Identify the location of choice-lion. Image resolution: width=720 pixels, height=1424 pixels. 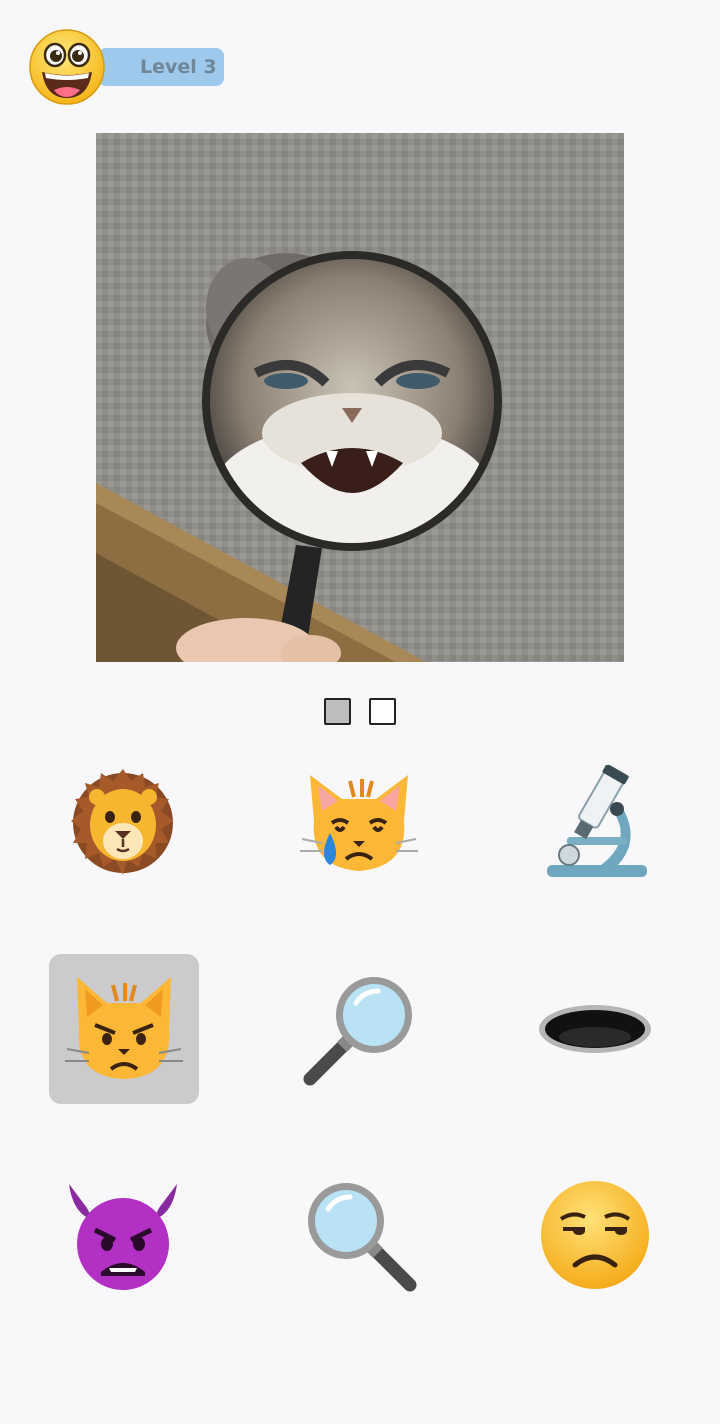
(123, 823).